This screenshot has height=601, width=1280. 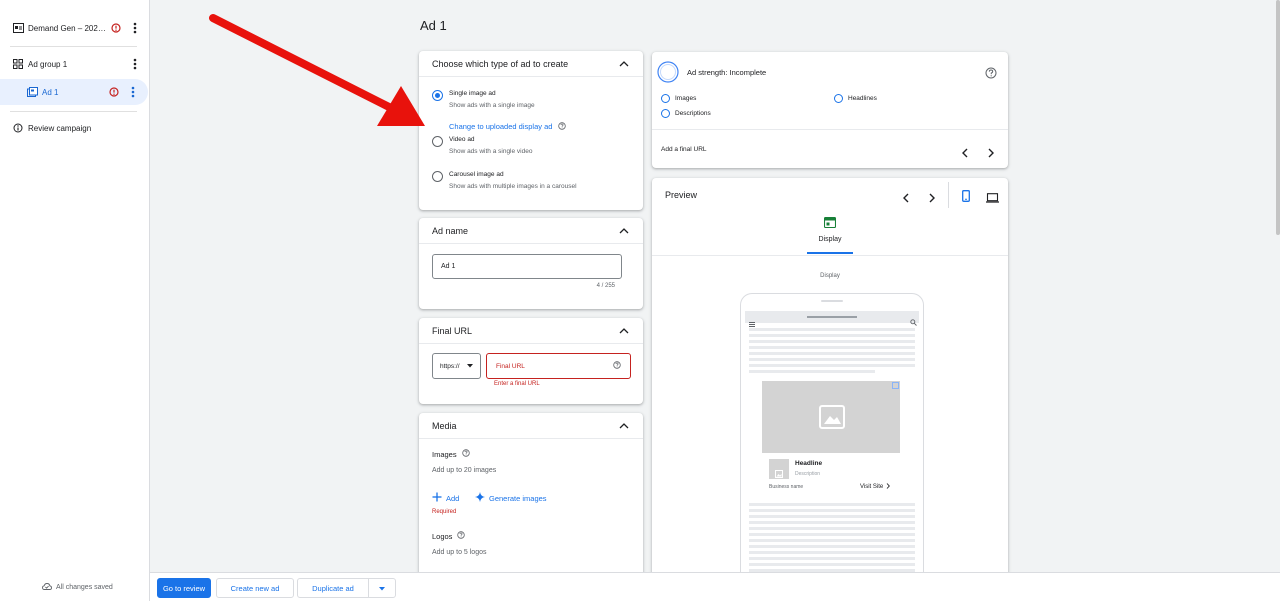 I want to click on change-display-ad-row: Change to uploaded display ad, so click(x=508, y=126).